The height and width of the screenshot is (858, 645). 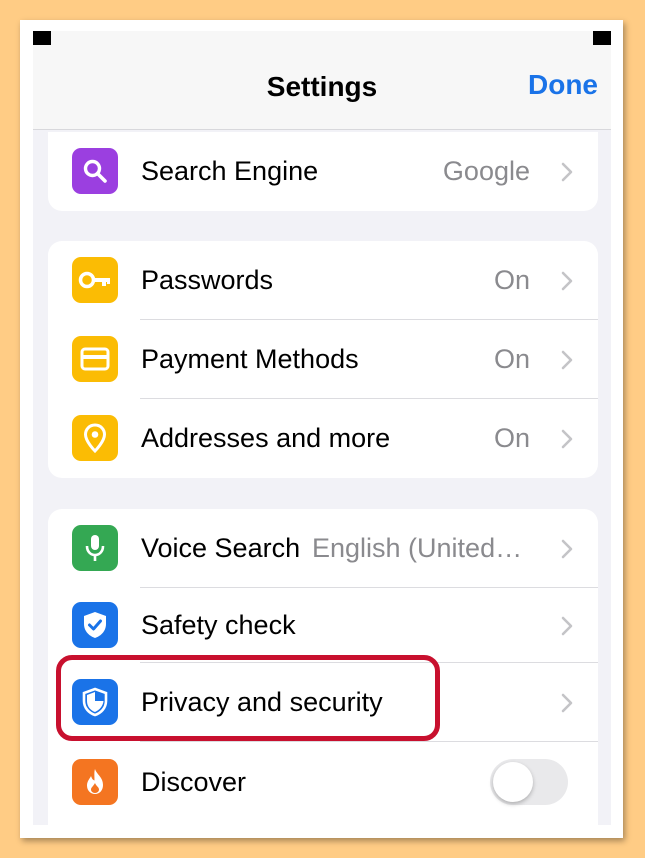 What do you see at coordinates (322, 86) in the screenshot?
I see `page-title: Settings` at bounding box center [322, 86].